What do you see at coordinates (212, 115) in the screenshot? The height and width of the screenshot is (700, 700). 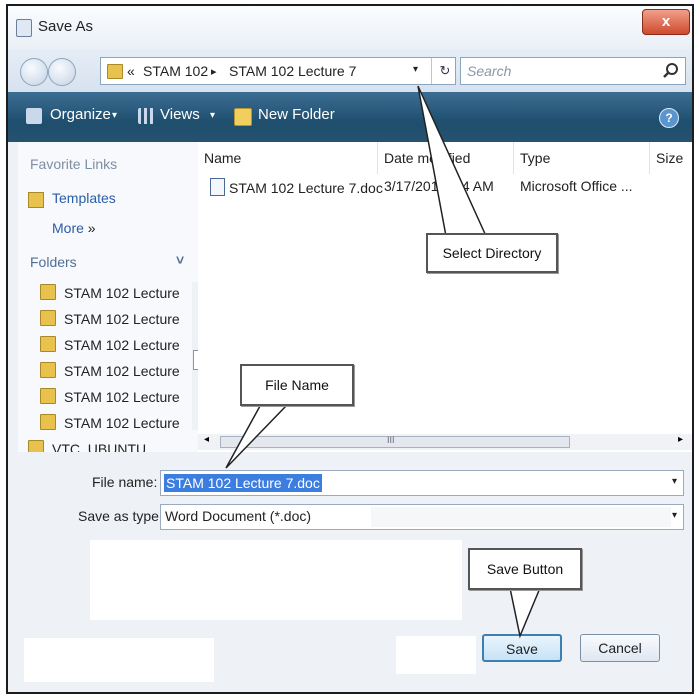 I see `views-dropdown-icon: ▾` at bounding box center [212, 115].